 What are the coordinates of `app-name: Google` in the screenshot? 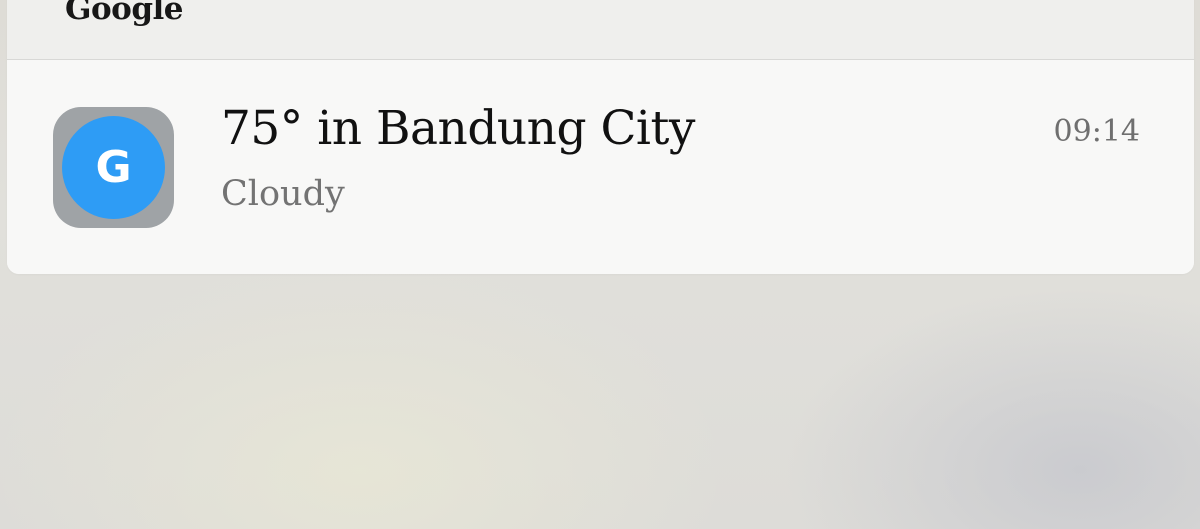 It's located at (124, 13).